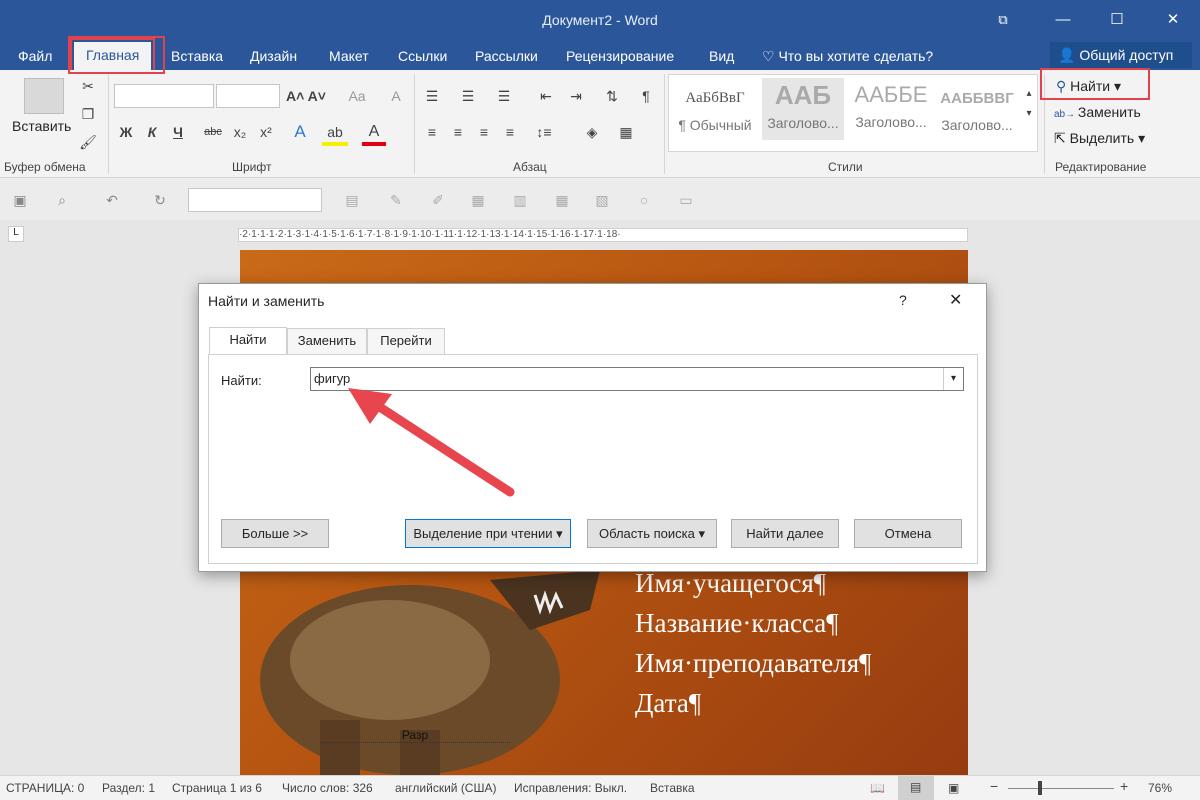  I want to click on cut-icon: ✂, so click(88, 86).